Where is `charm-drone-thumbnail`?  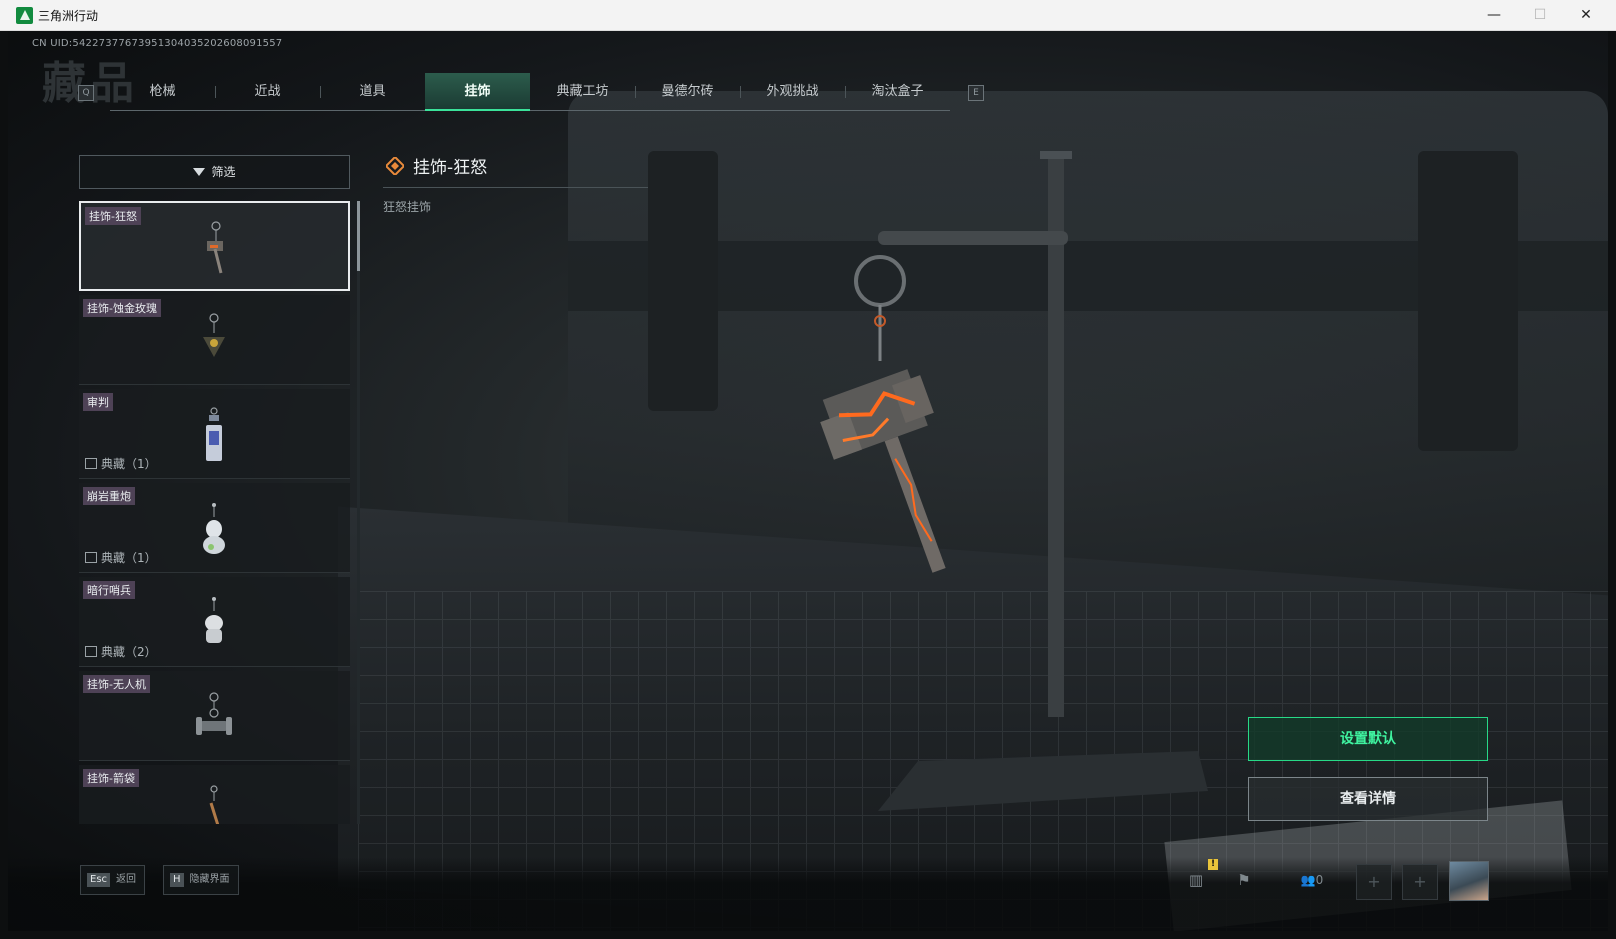
charm-drone-thumbnail is located at coordinates (214, 713).